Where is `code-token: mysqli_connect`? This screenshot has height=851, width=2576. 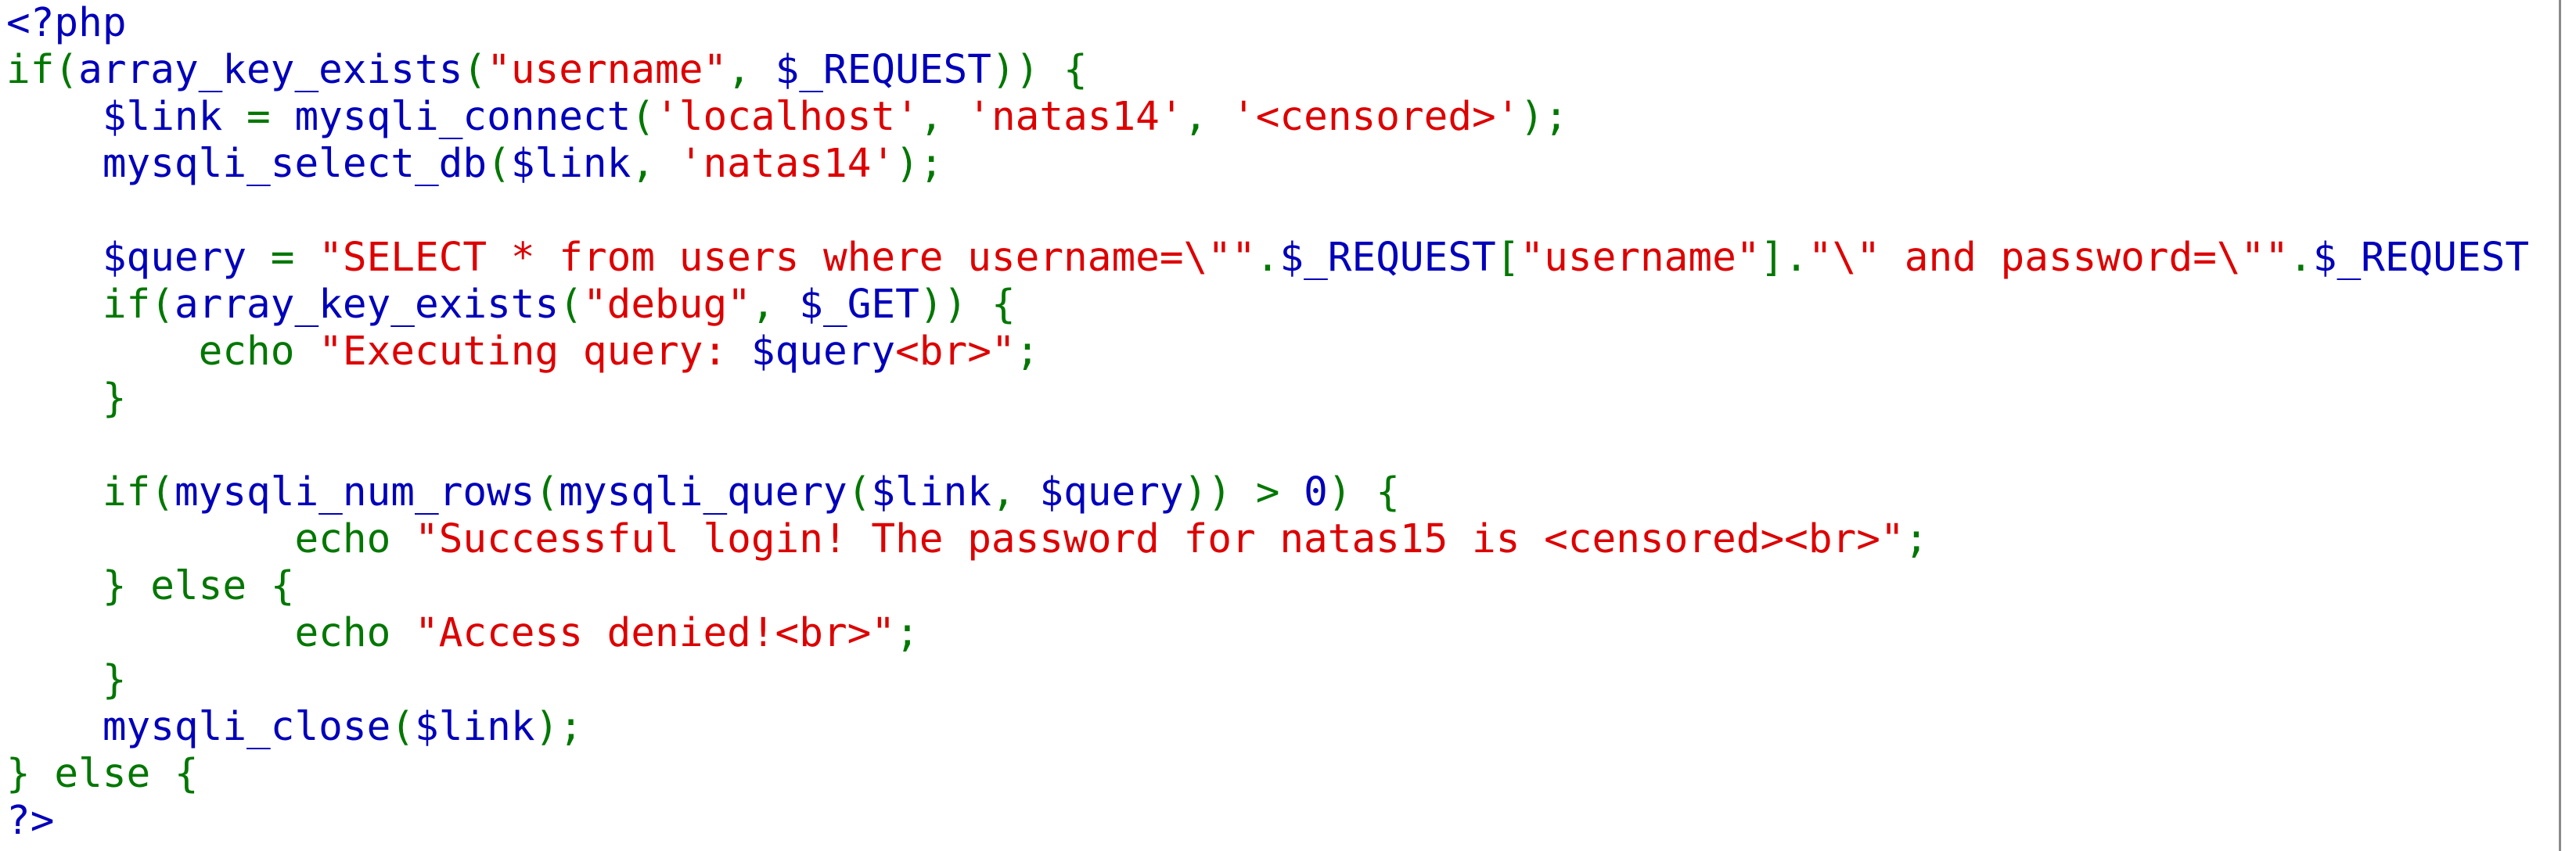
code-token: mysqli_connect is located at coordinates (462, 117).